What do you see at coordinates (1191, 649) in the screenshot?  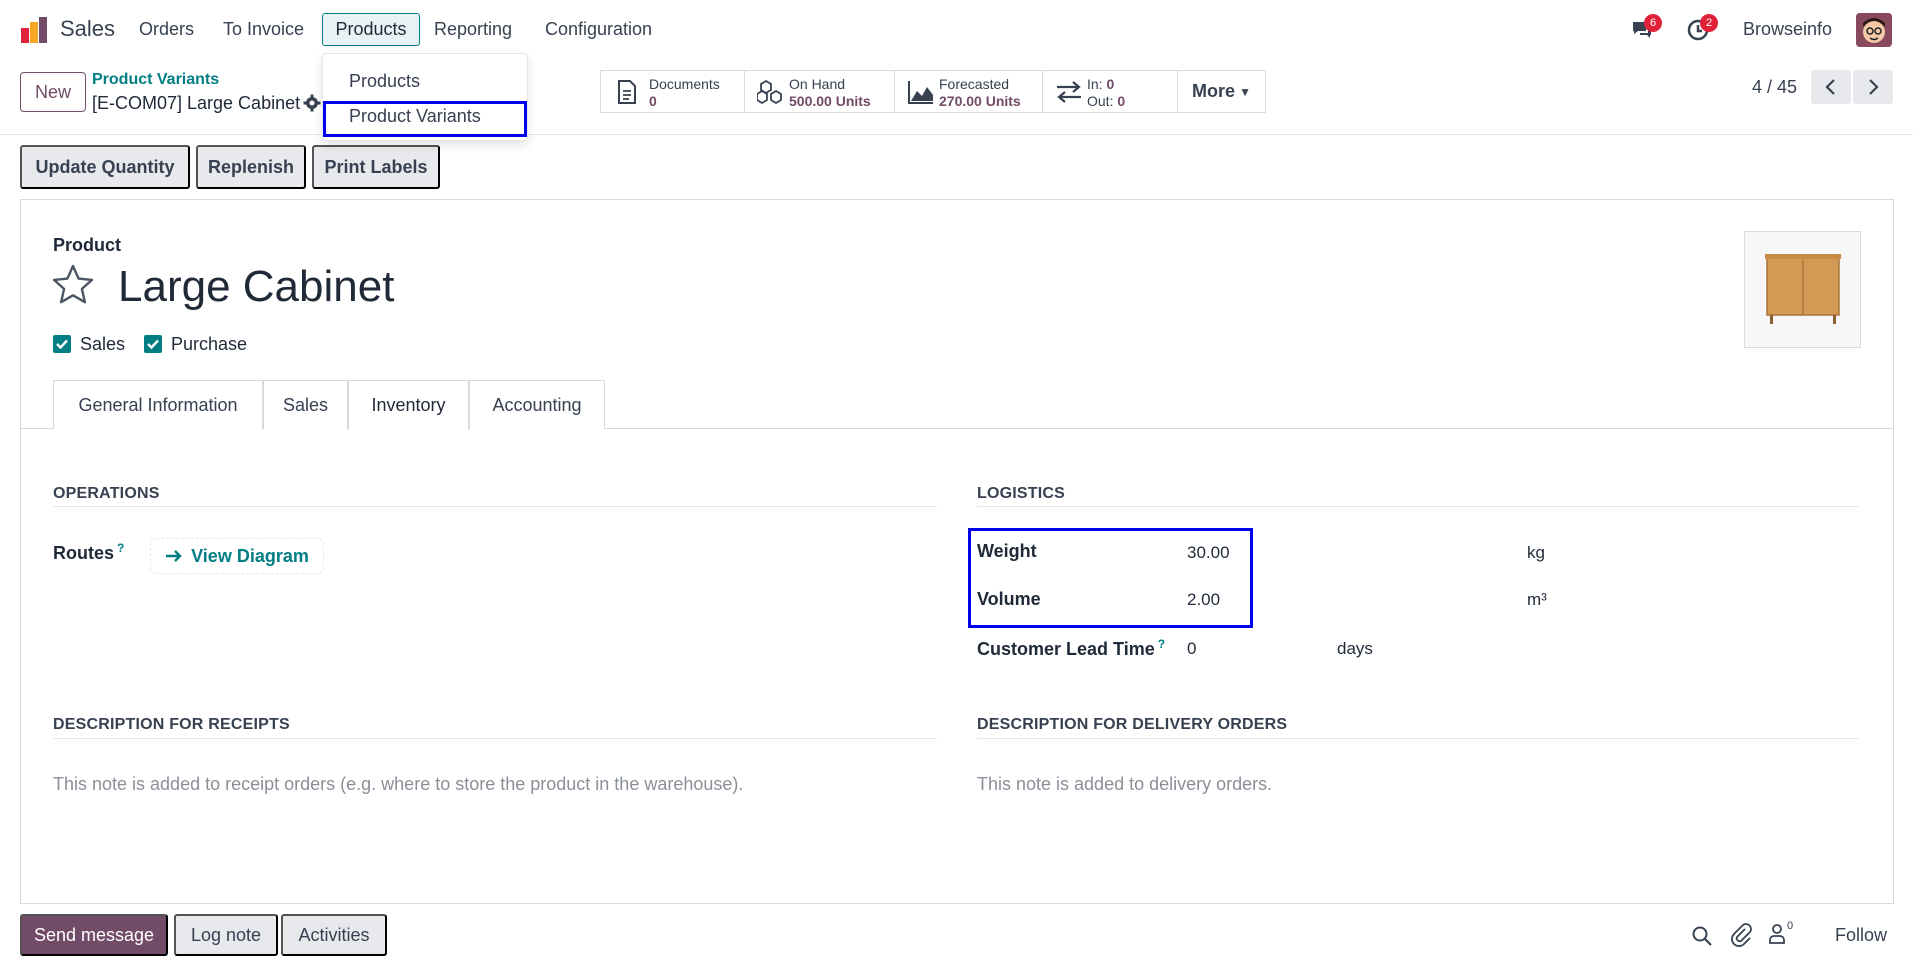 I see `customer-lead-time-input: 0` at bounding box center [1191, 649].